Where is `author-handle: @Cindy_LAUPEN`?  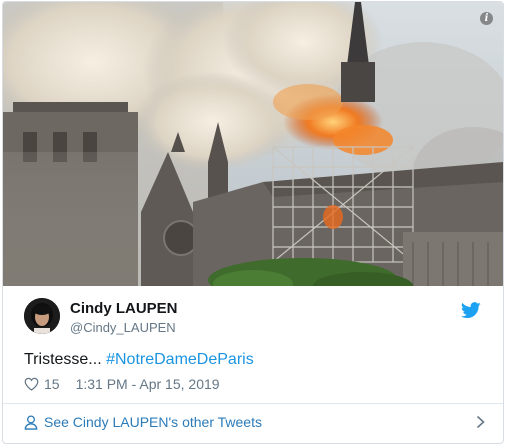 author-handle: @Cindy_LAUPEN is located at coordinates (124, 327).